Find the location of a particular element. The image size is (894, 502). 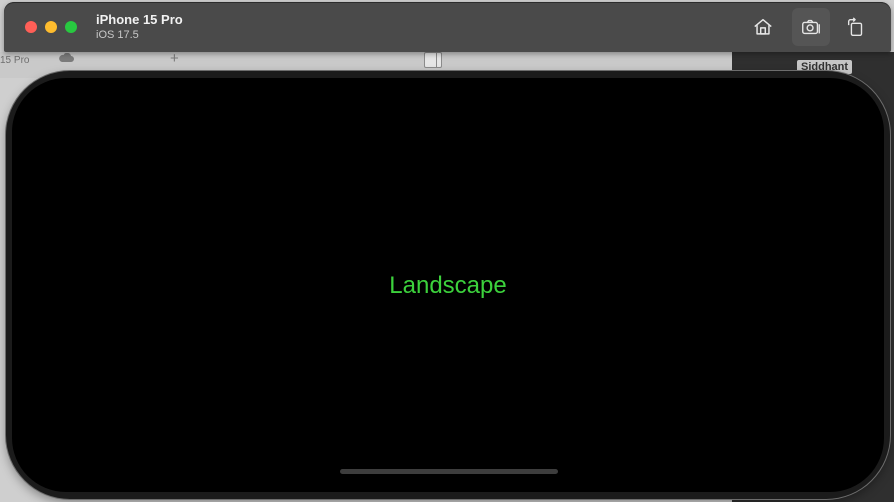

screenshot-button is located at coordinates (811, 27).